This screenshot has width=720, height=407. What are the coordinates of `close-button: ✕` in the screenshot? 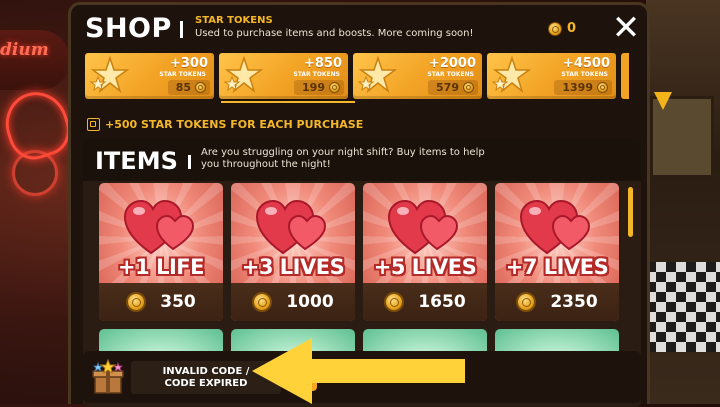 It's located at (626, 28).